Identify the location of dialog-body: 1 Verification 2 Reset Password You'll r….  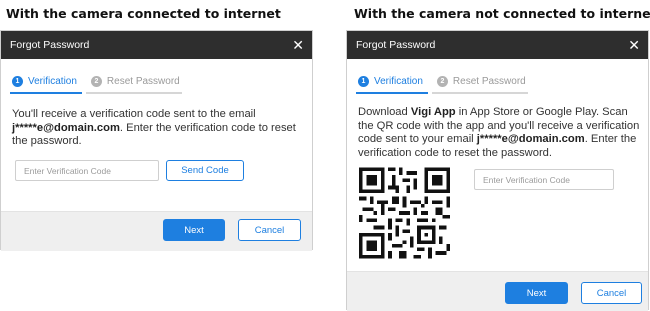
(156, 108).